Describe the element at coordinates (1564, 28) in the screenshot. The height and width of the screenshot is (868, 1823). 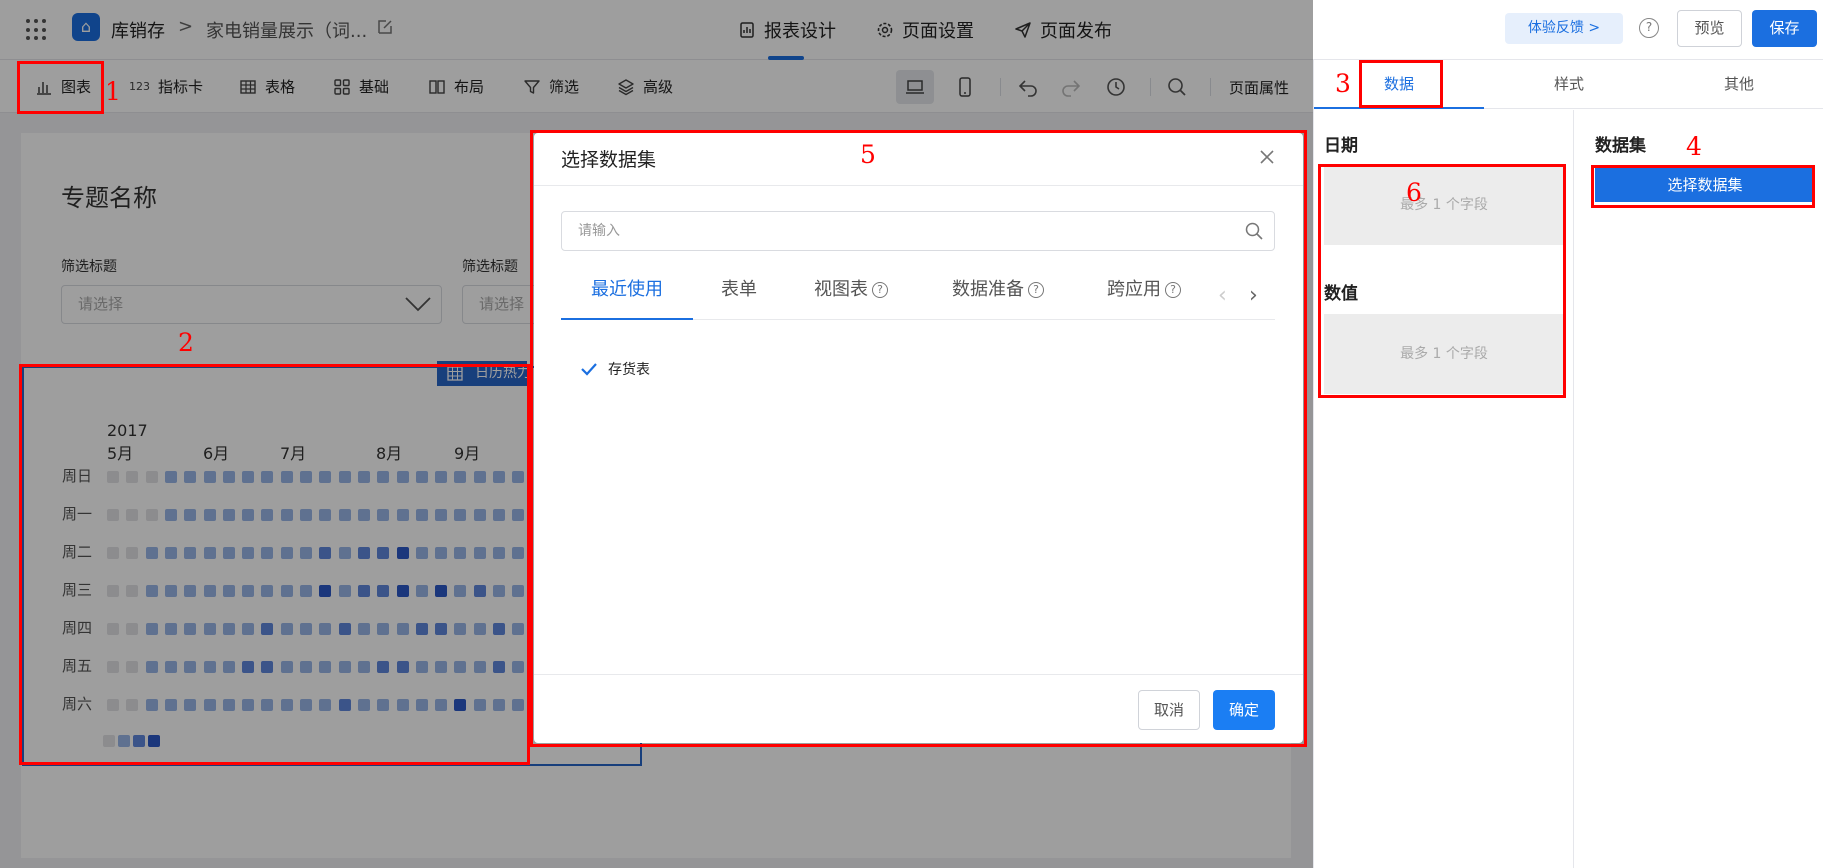
I see `feedback-button: 体验反馈 >` at that location.